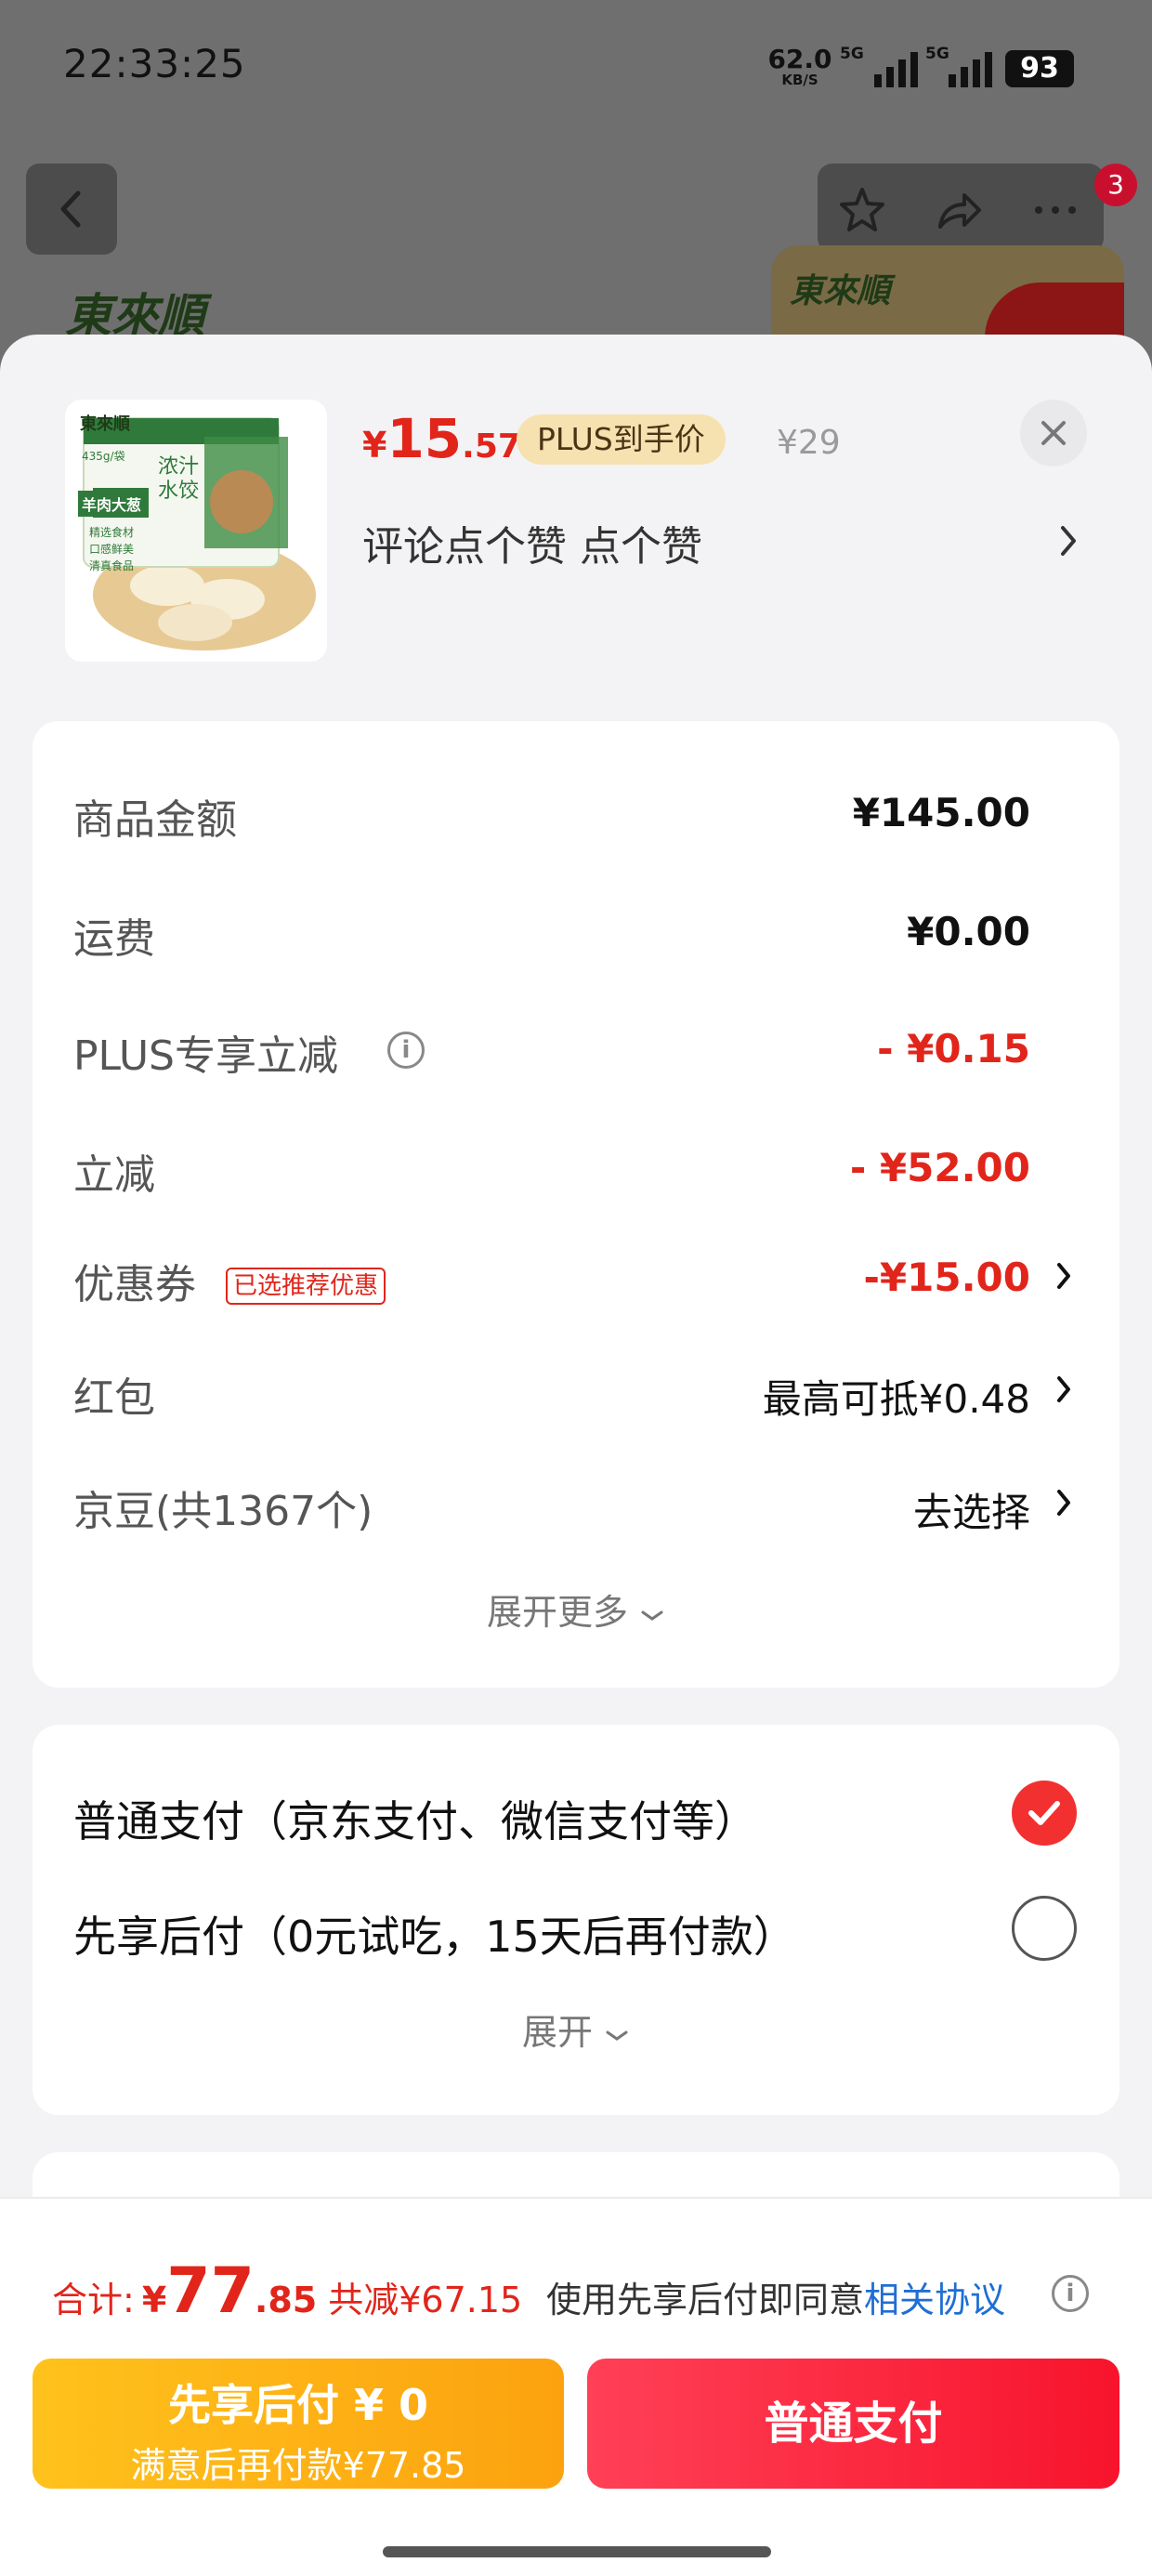  I want to click on total-label: 合计:, so click(93, 2300).